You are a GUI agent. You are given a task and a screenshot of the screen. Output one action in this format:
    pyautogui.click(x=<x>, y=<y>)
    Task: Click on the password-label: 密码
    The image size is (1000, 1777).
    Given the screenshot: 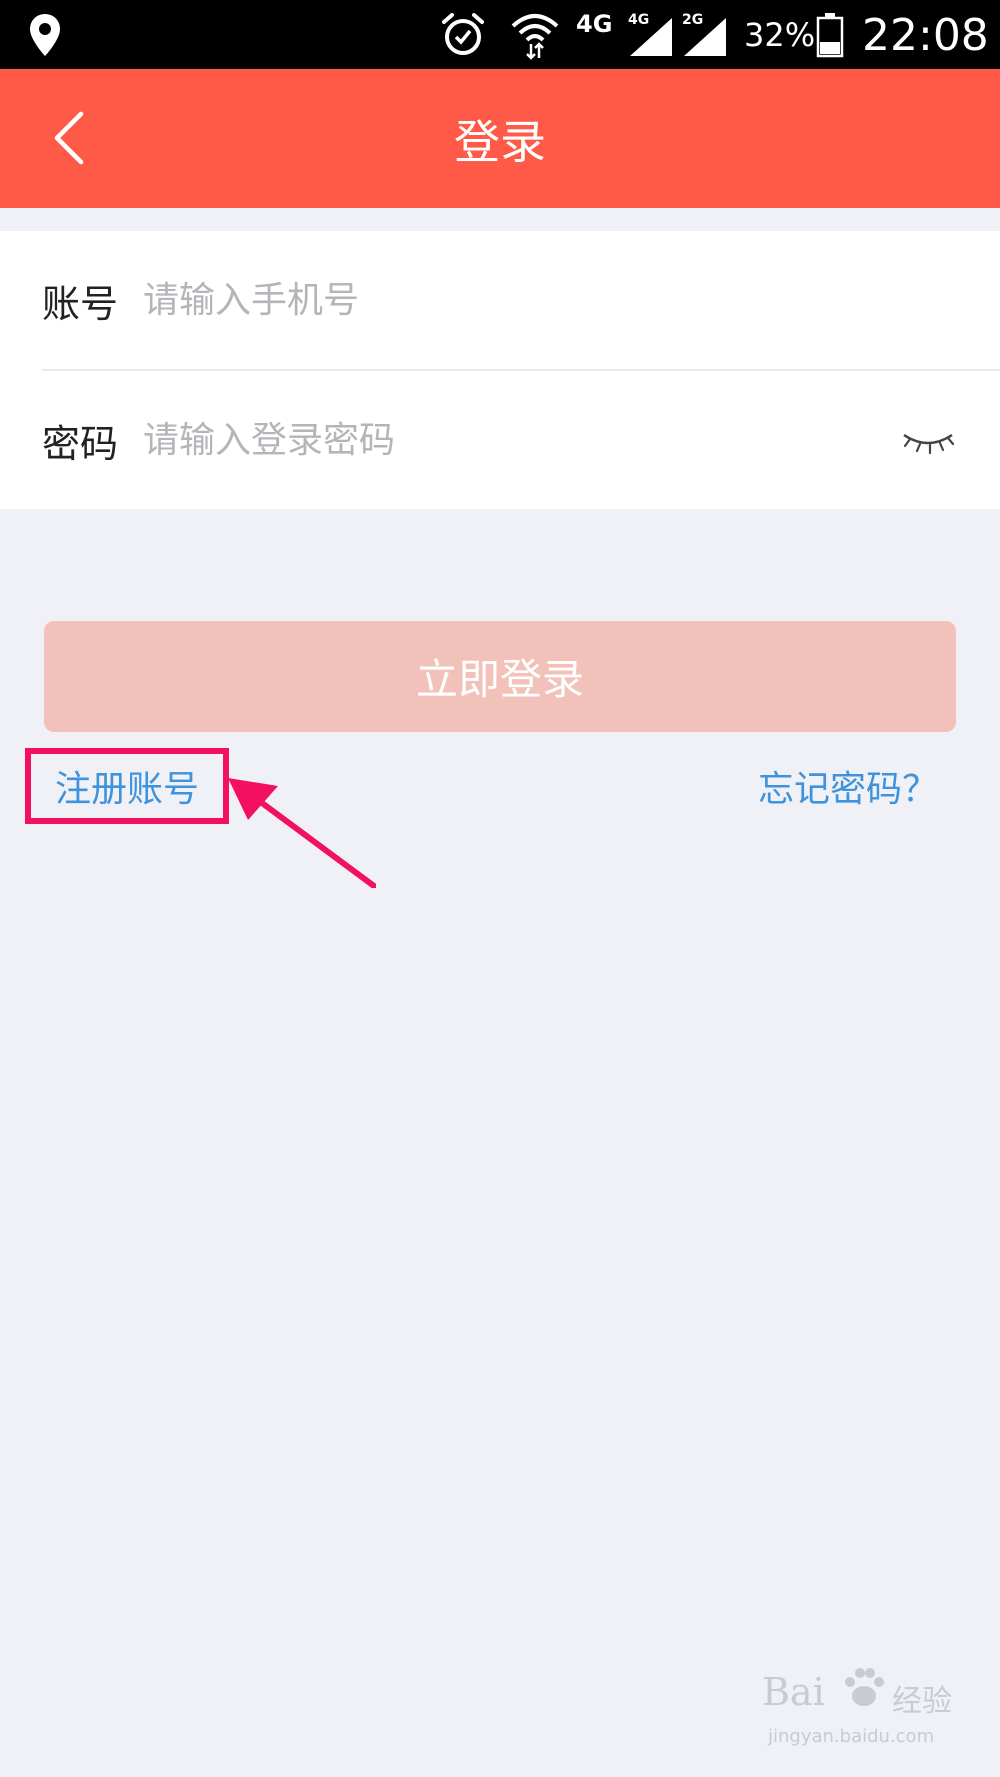 What is the action you would take?
    pyautogui.click(x=80, y=443)
    